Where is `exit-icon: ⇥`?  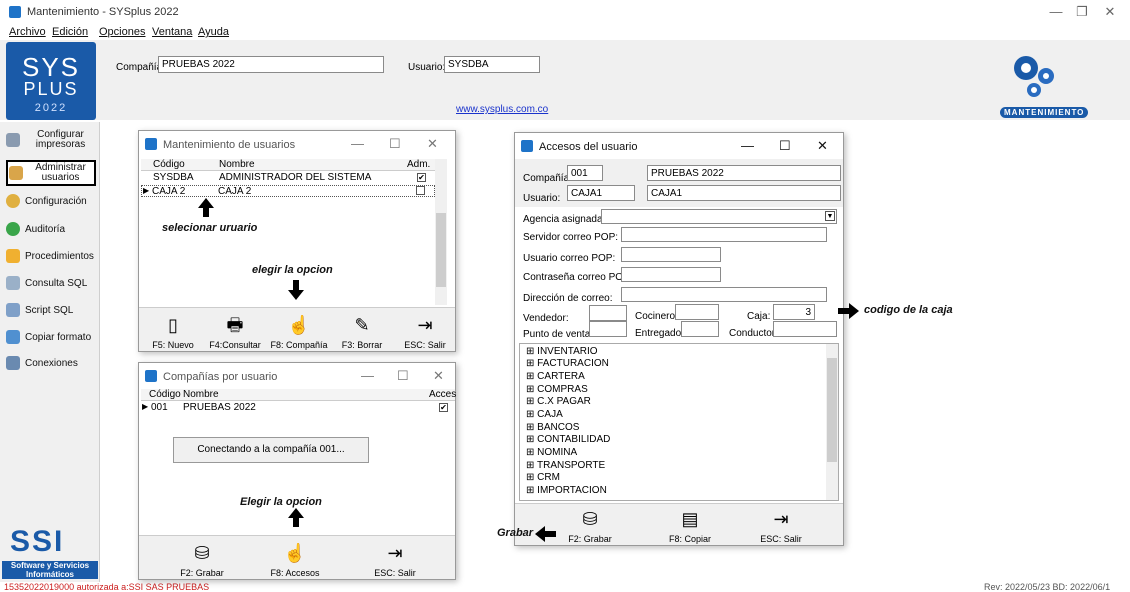
exit-icon: ⇥ is located at coordinates (425, 325).